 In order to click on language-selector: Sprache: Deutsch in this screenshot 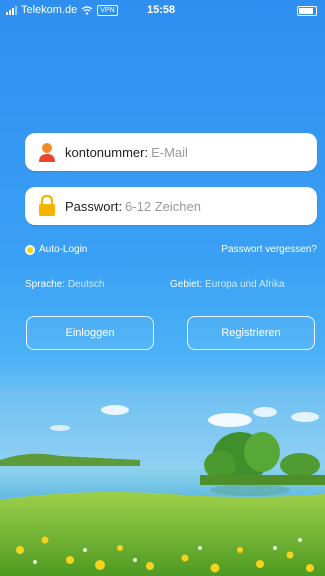, I will do `click(65, 284)`.